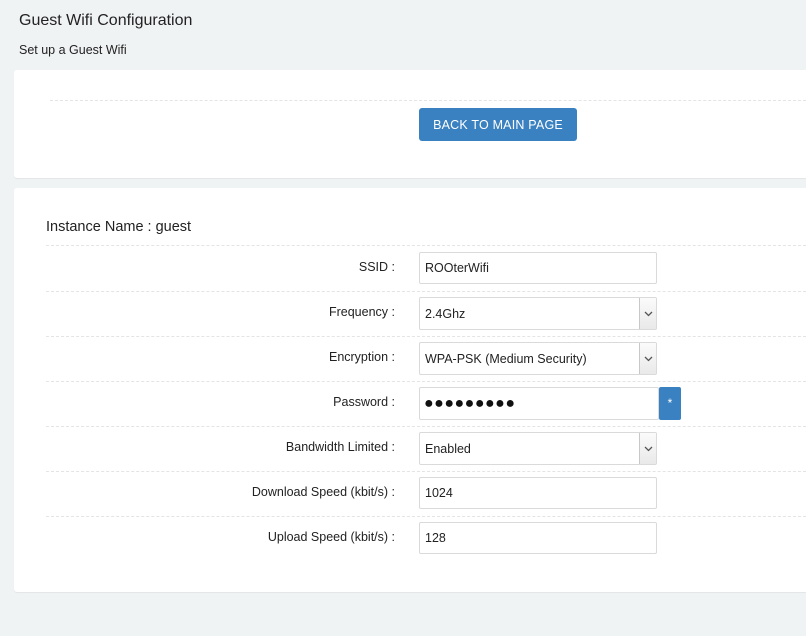 The image size is (806, 636). I want to click on upload-speed-label: Upload Speed (kbit/s) :, so click(331, 537).